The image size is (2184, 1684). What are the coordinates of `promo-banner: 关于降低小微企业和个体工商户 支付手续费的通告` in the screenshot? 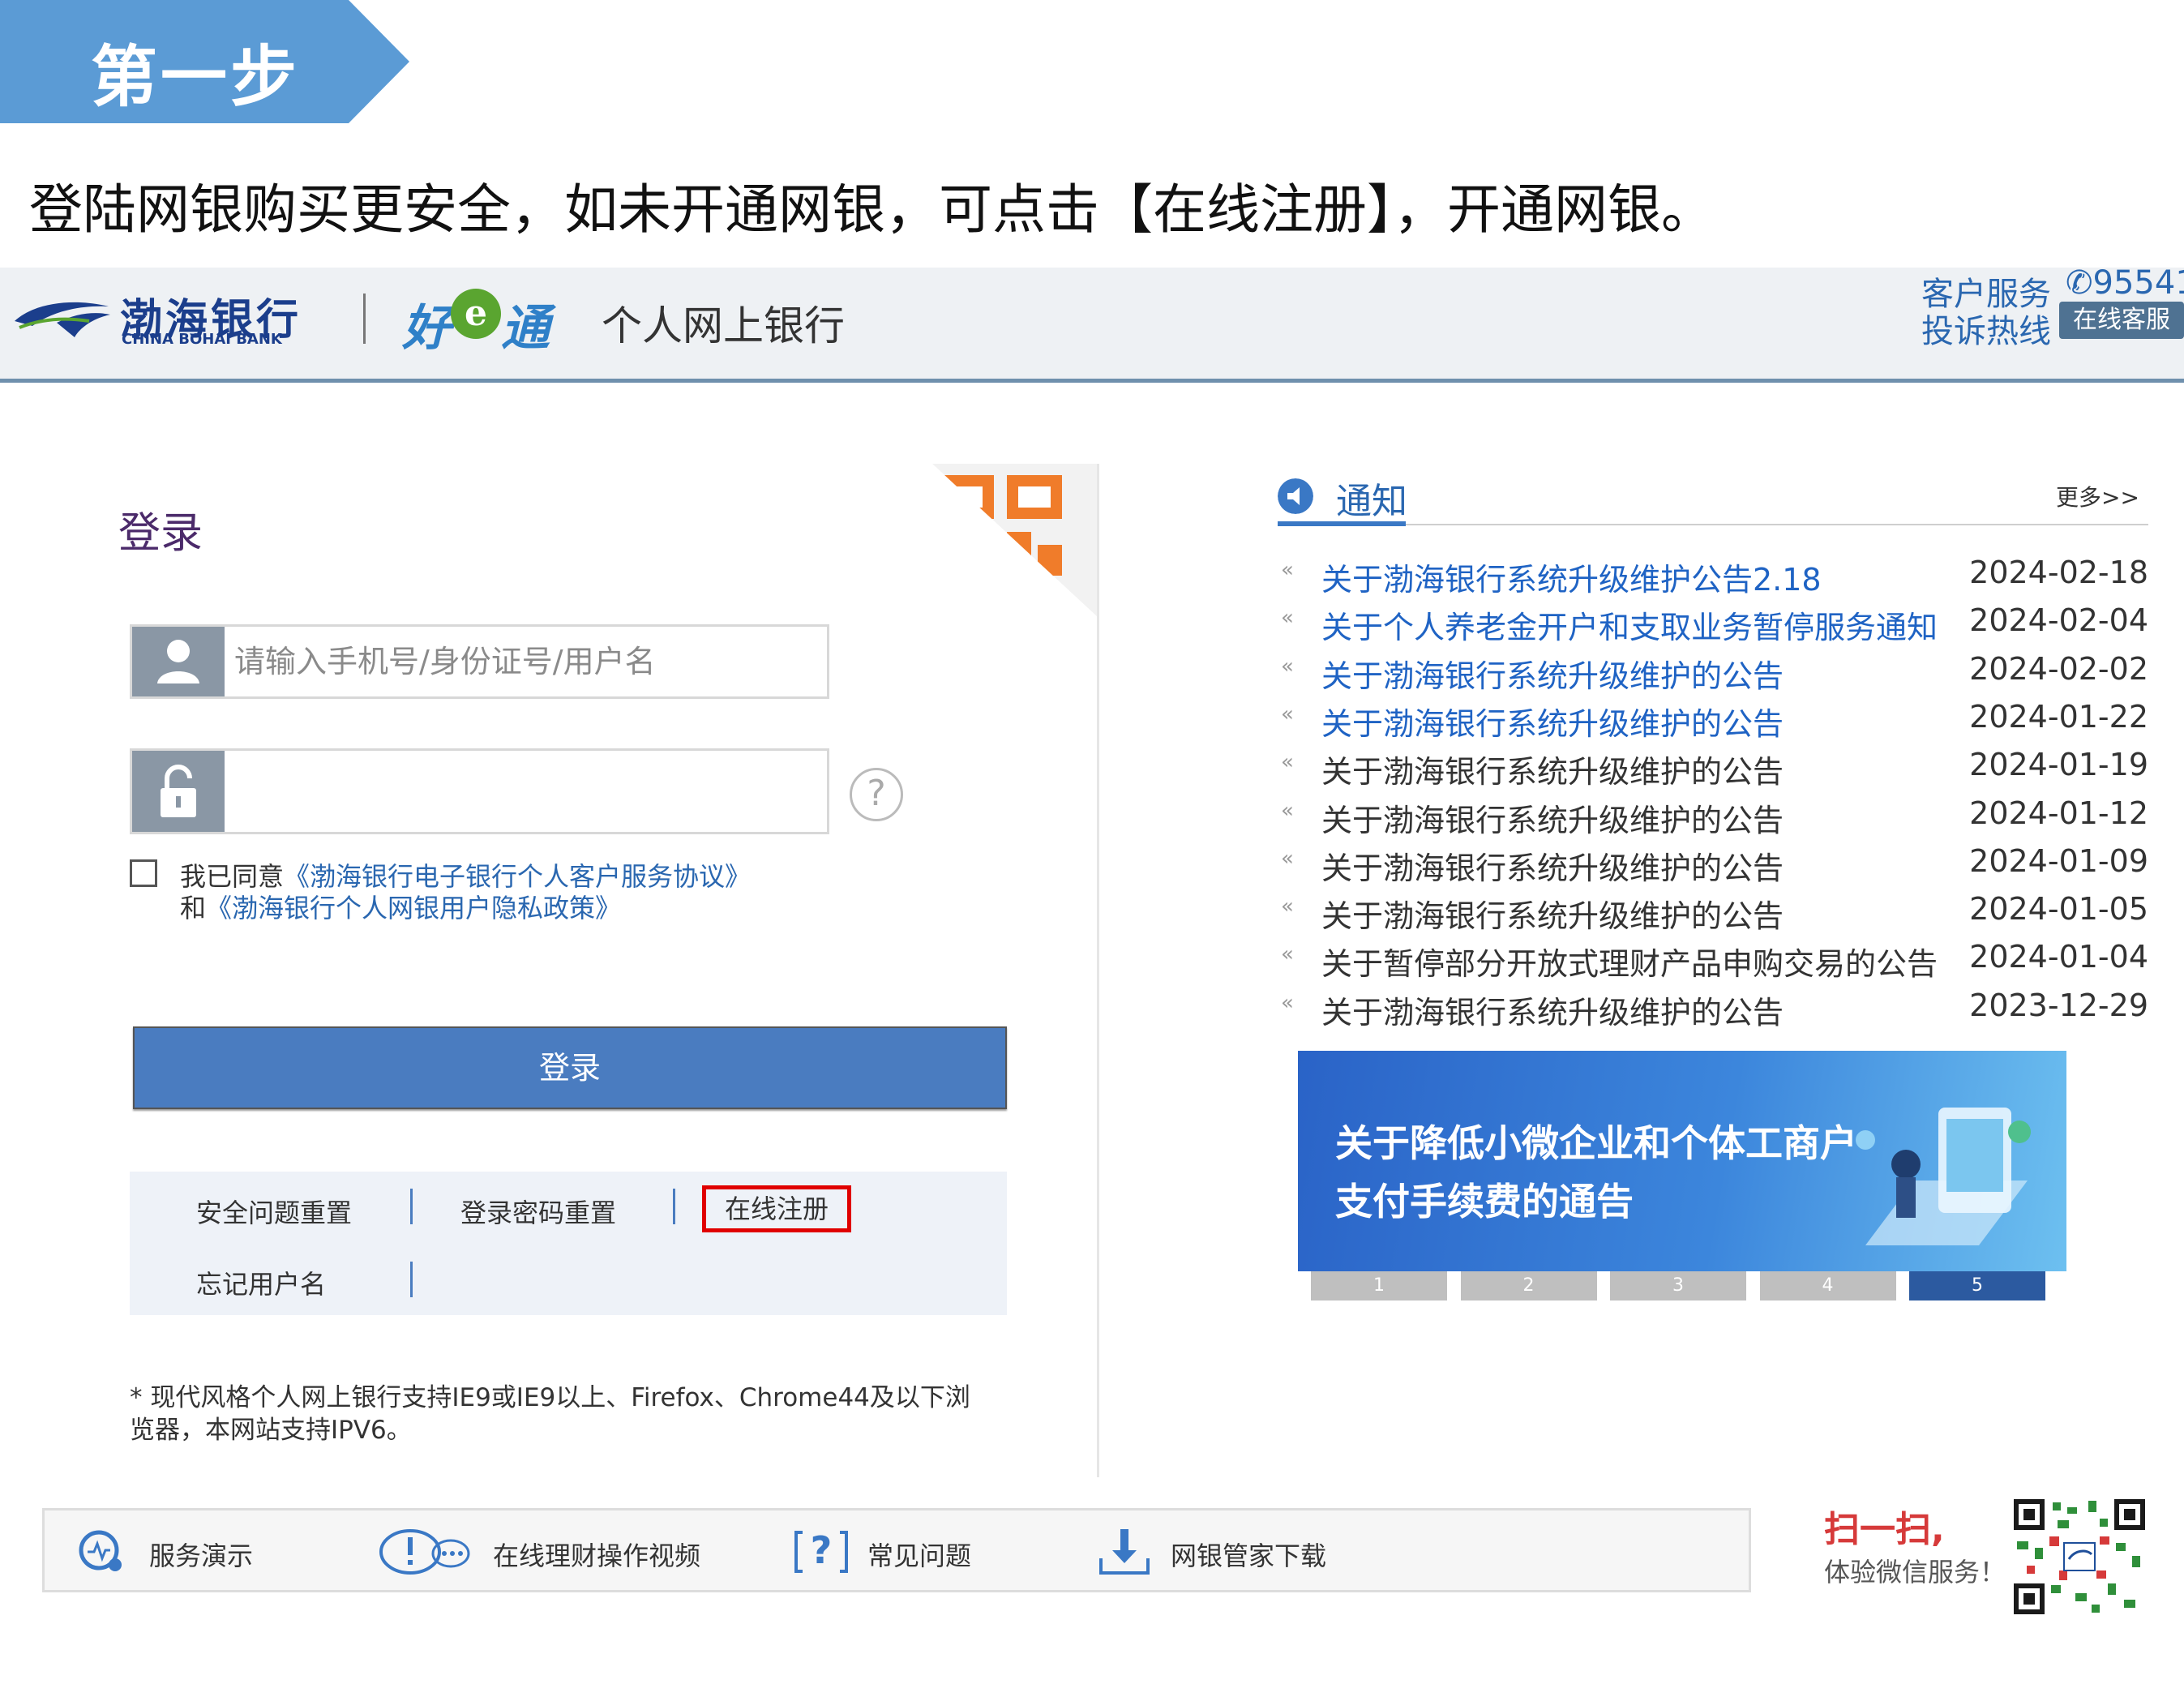 It's located at (1682, 1161).